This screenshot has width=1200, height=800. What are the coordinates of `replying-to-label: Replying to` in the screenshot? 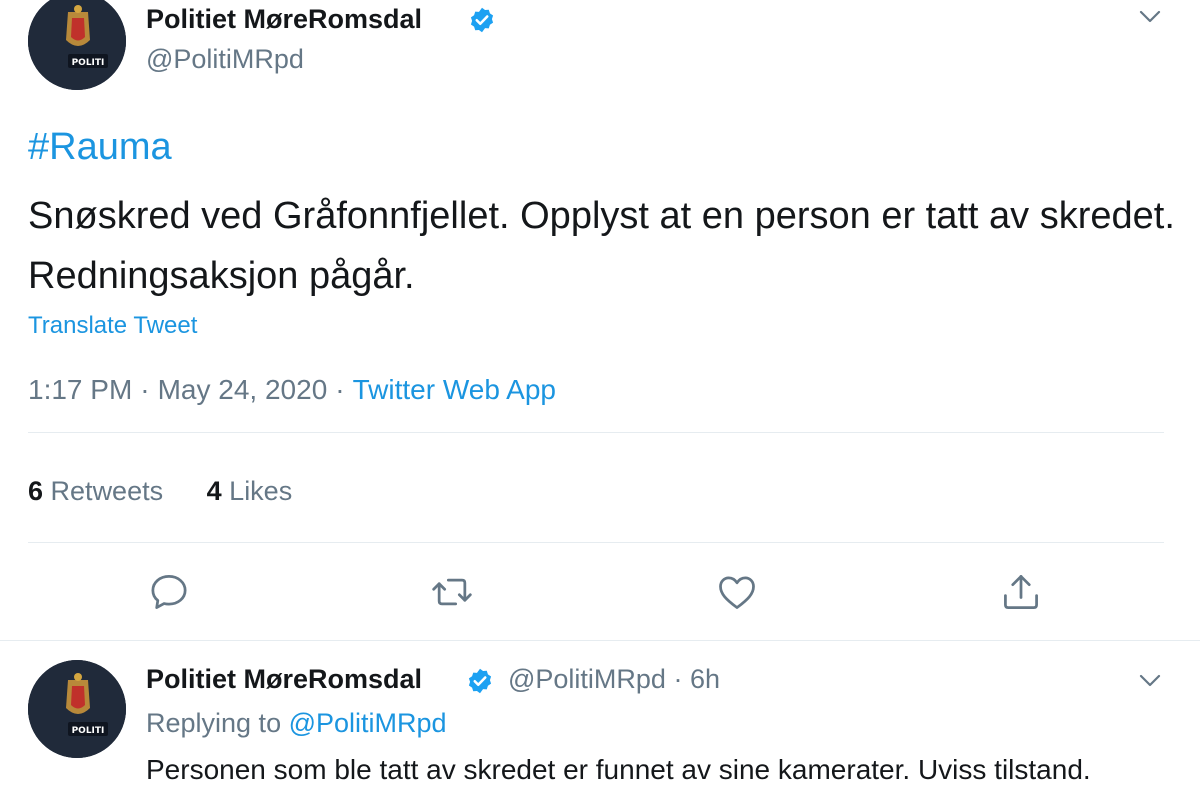 It's located at (214, 723).